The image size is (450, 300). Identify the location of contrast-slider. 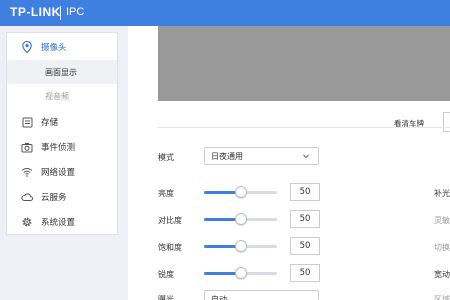
(240, 219).